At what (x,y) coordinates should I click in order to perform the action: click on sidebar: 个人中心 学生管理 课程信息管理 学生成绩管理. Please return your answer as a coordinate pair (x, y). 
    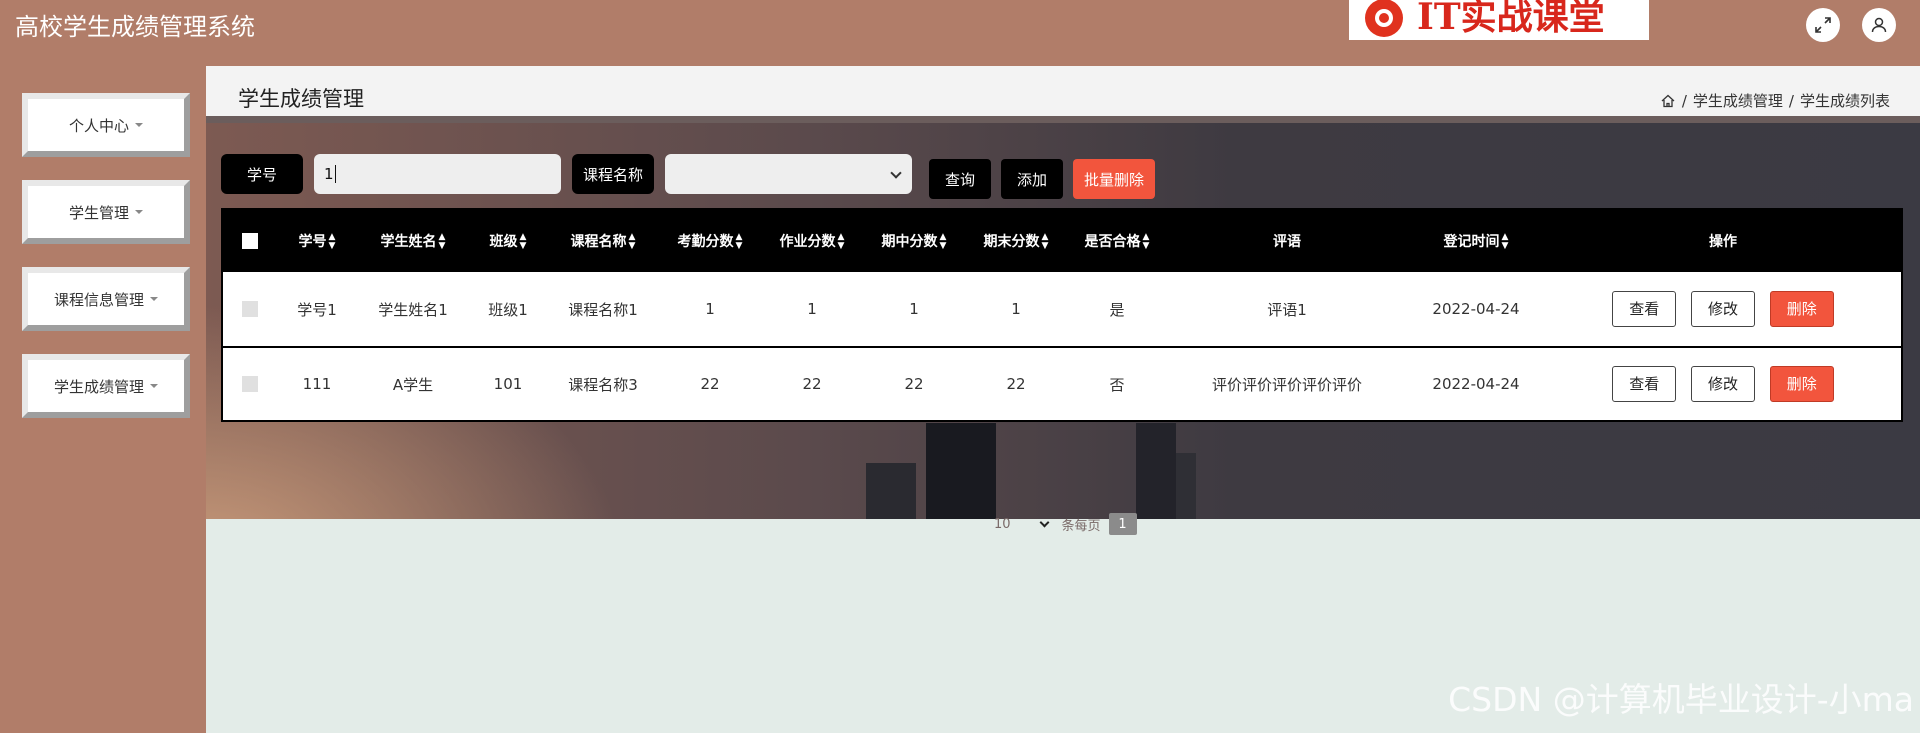
    Looking at the image, I should click on (103, 399).